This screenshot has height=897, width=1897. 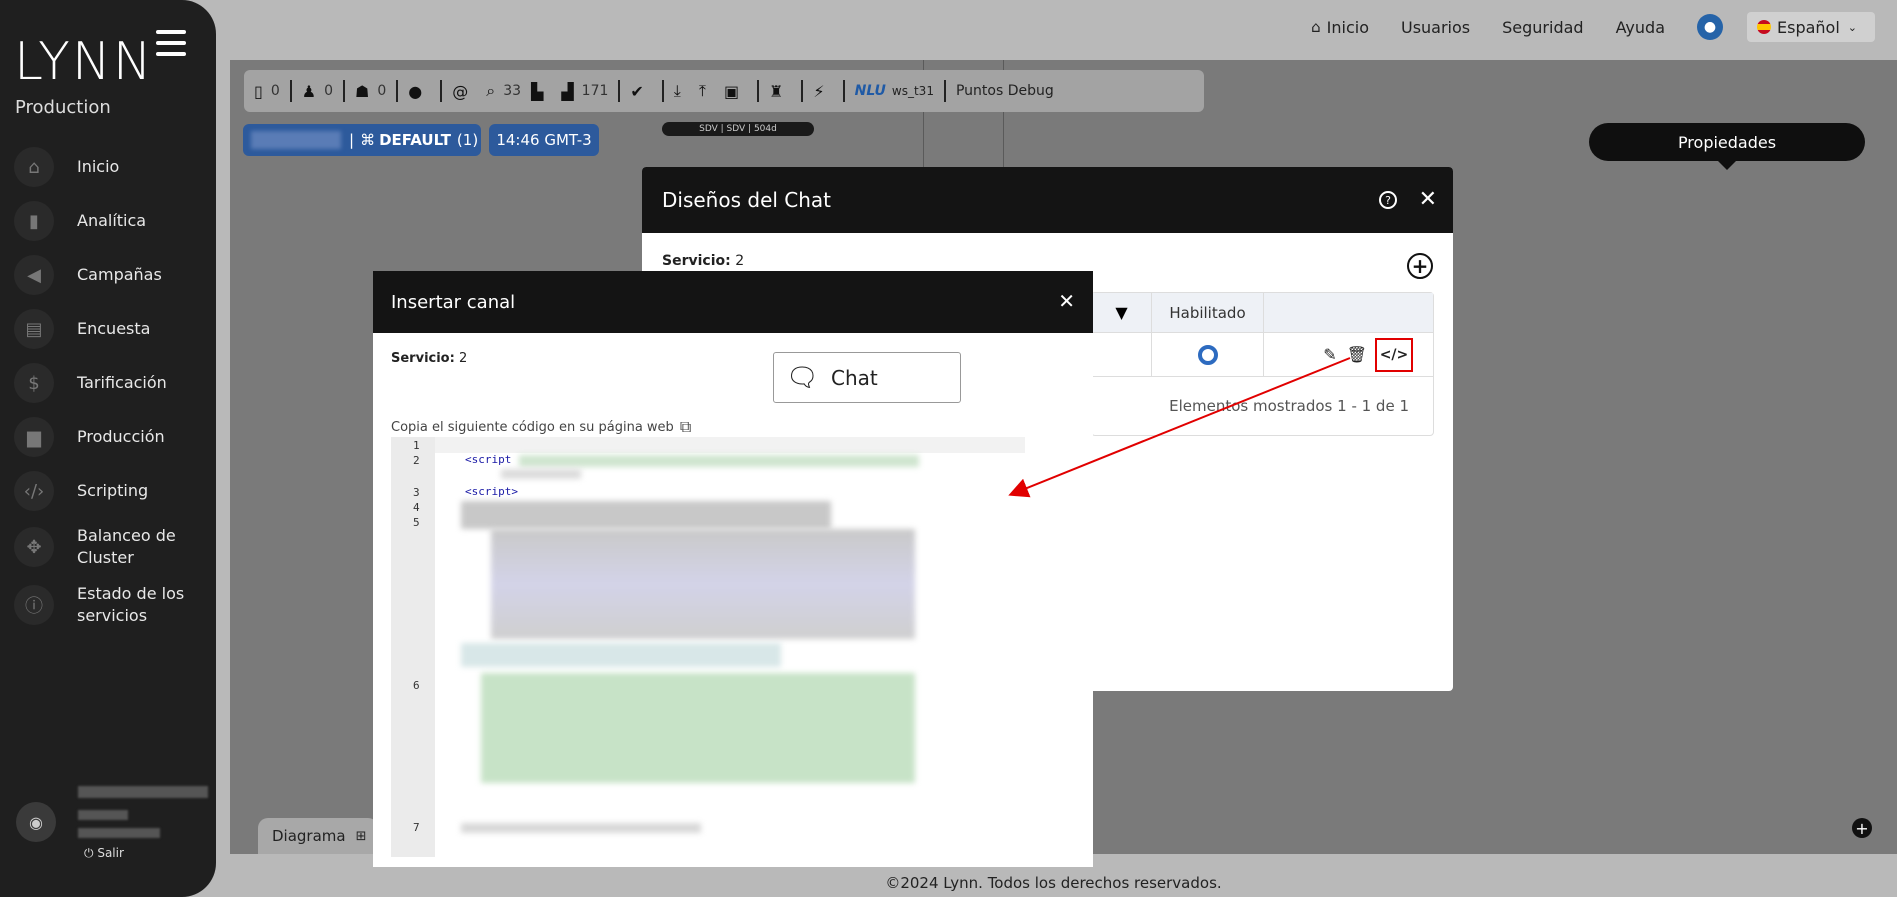 What do you see at coordinates (822, 91) in the screenshot?
I see `toolbar-connect: ⚡` at bounding box center [822, 91].